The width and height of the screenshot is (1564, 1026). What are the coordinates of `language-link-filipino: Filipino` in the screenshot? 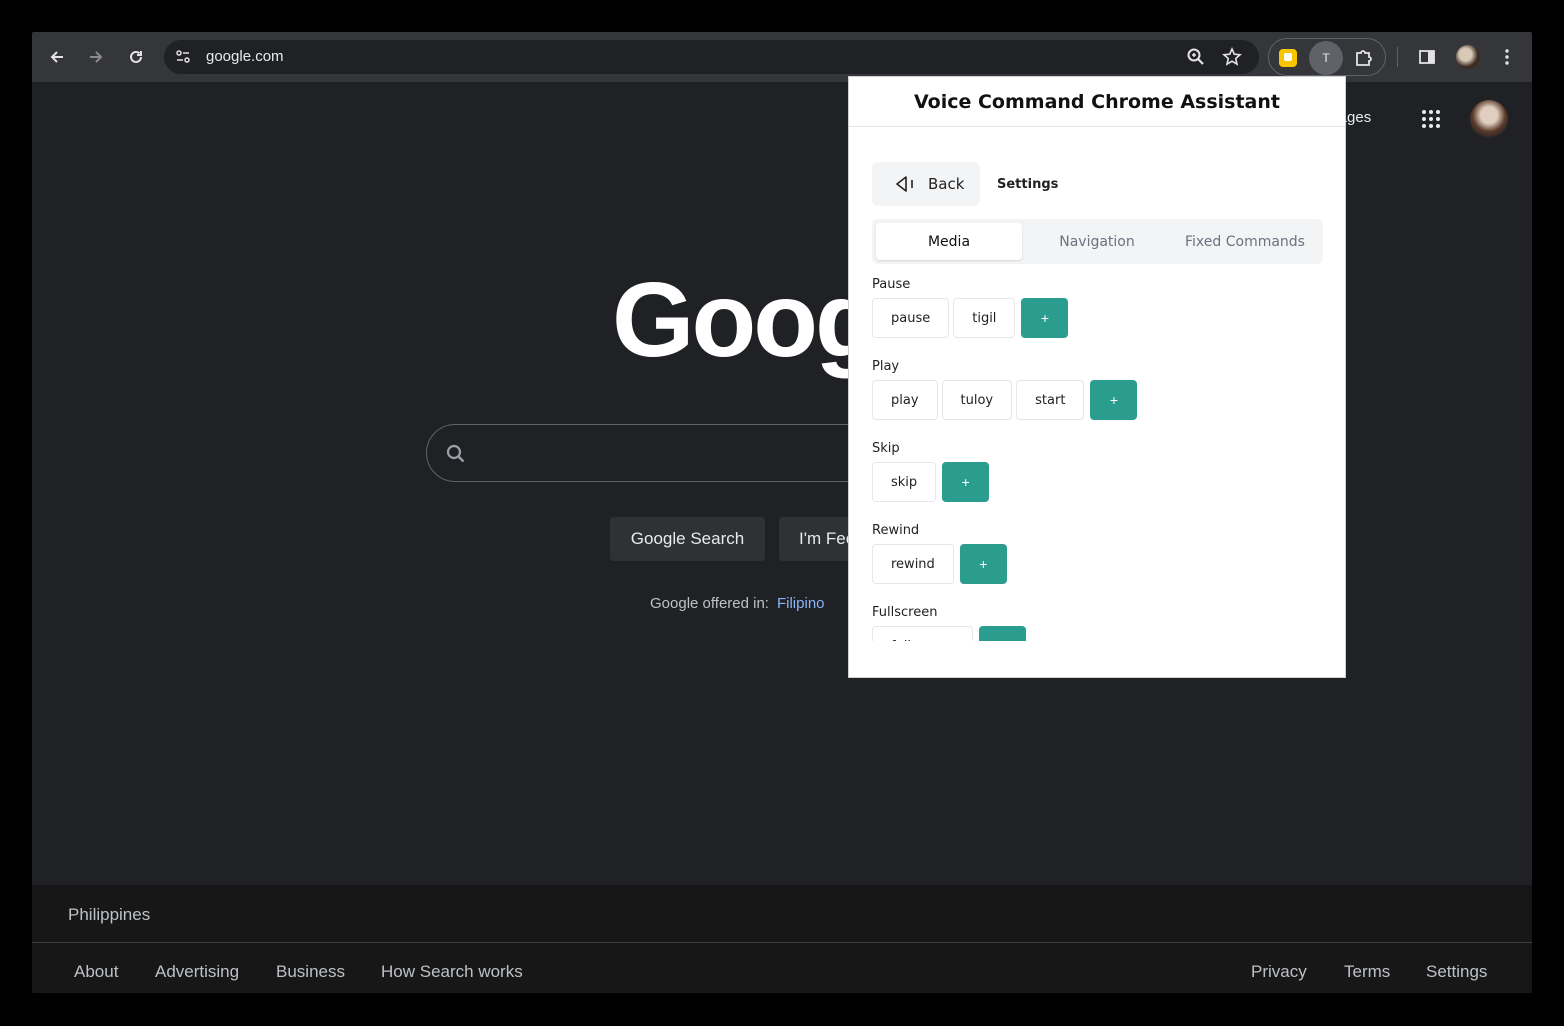 It's located at (801, 603).